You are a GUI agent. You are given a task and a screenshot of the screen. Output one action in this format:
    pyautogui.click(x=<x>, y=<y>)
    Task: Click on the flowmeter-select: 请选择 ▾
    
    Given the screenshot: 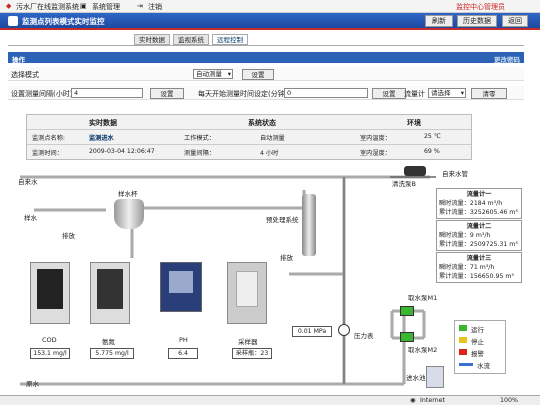 What is the action you would take?
    pyautogui.click(x=447, y=93)
    